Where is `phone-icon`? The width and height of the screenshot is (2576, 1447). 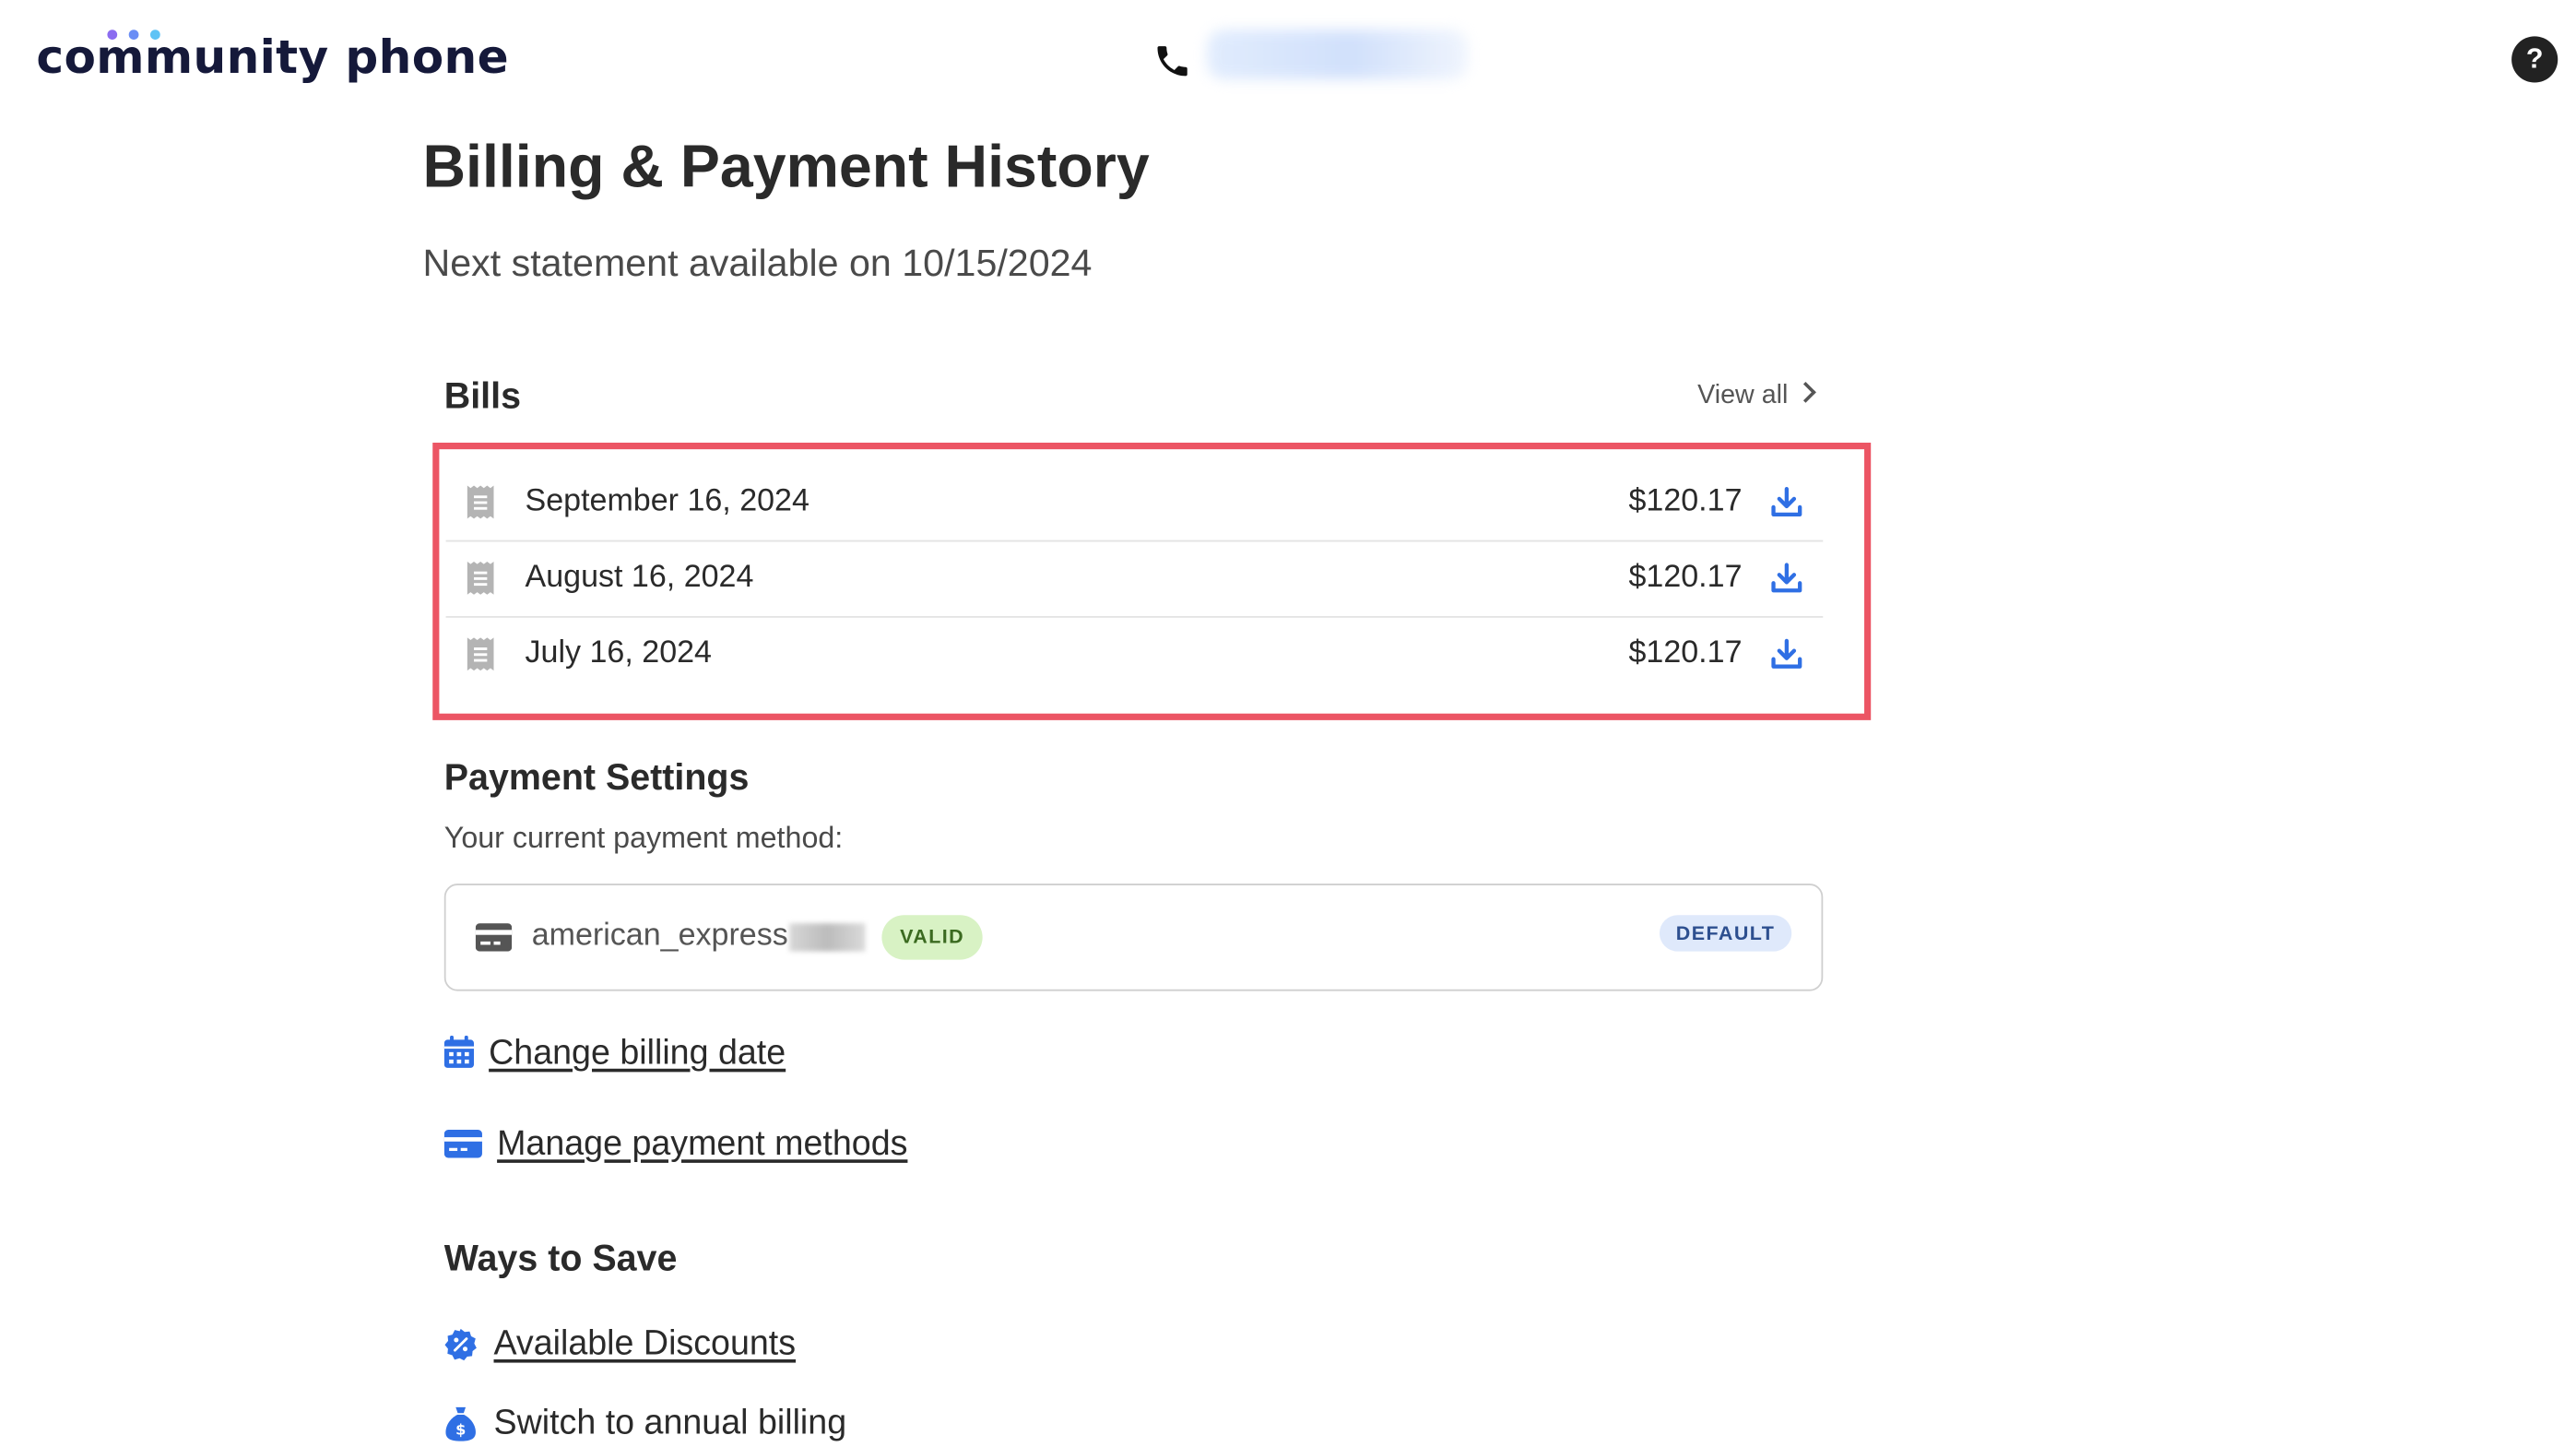
phone-icon is located at coordinates (1172, 61).